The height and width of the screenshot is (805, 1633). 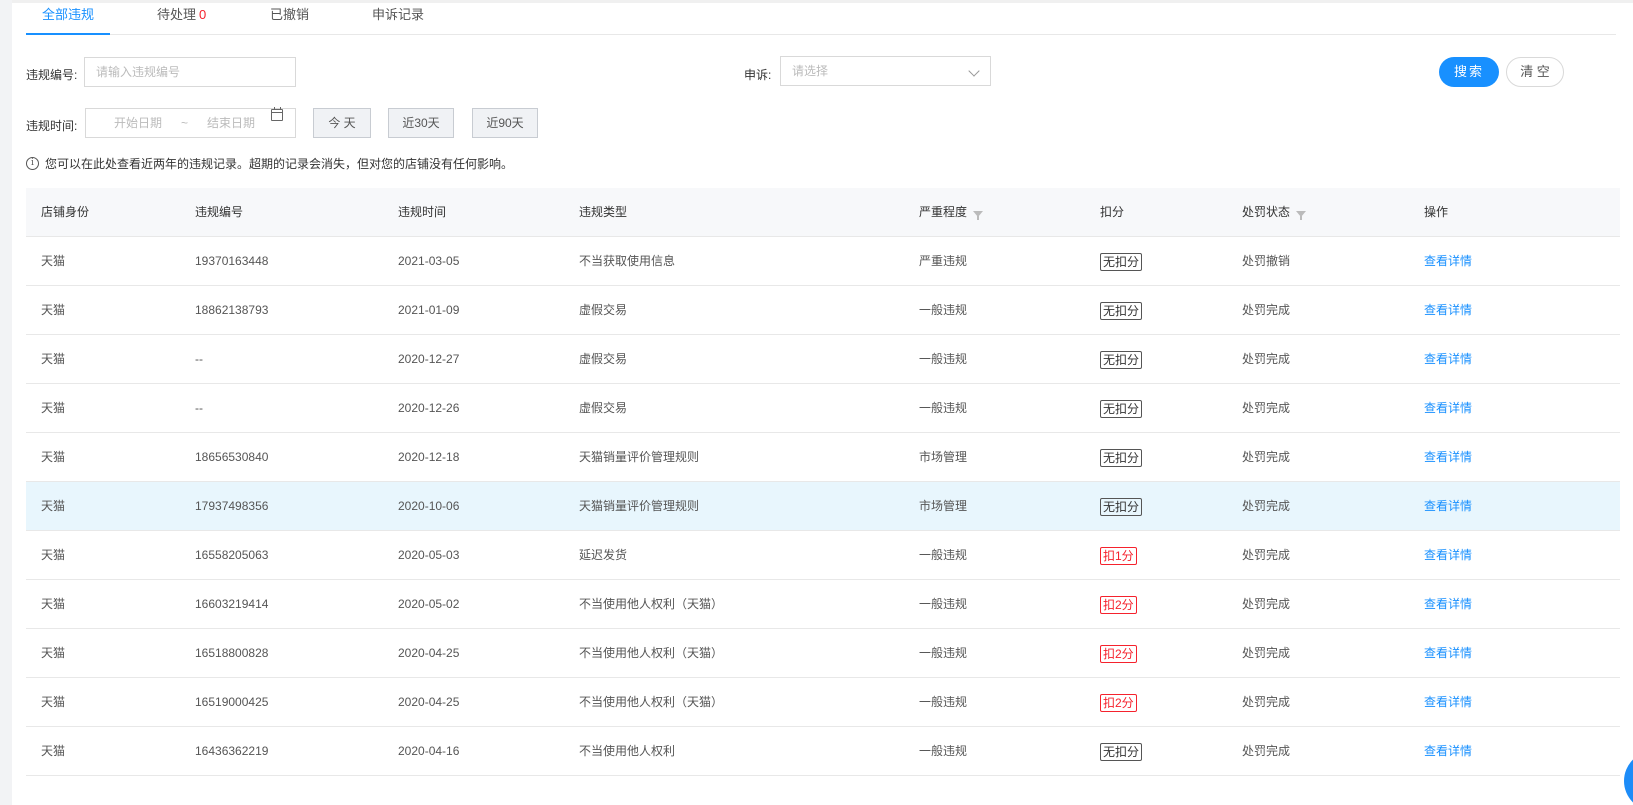 I want to click on cell-violation-time: 2020-05-02, so click(x=429, y=604).